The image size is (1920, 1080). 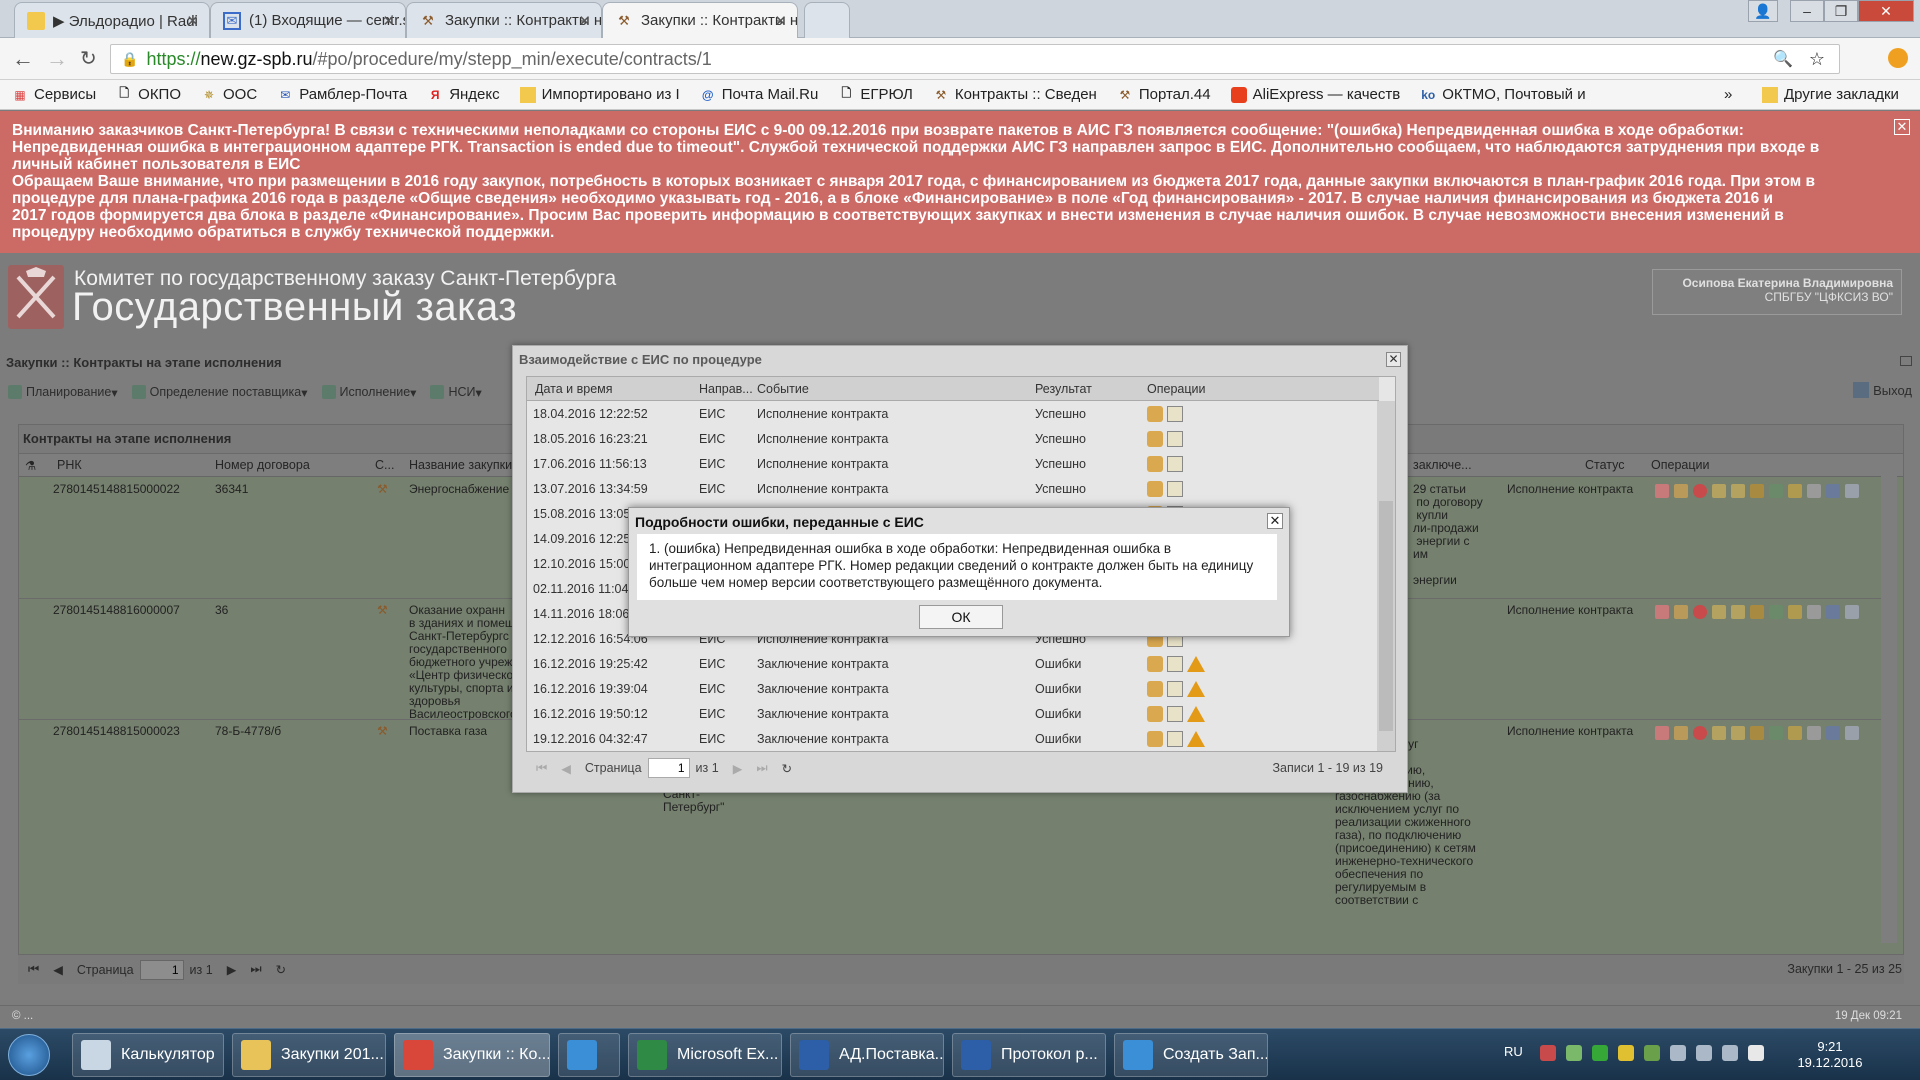 What do you see at coordinates (1163, 94) in the screenshot?
I see `bookmark-portal44: ⚒ Портал.44` at bounding box center [1163, 94].